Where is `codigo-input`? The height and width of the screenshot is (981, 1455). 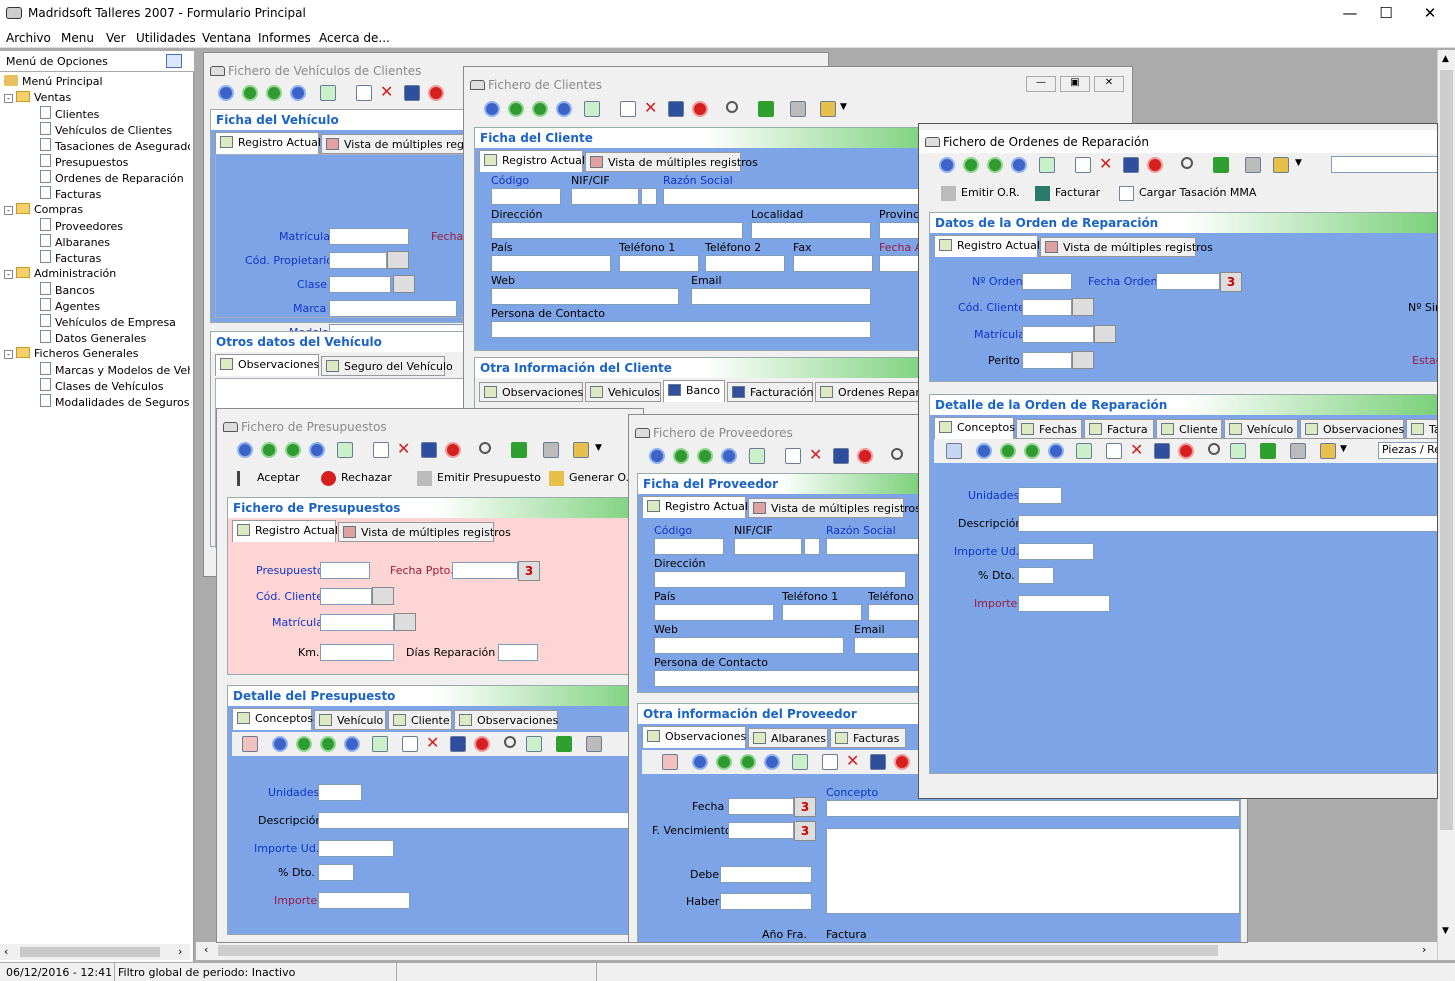
codigo-input is located at coordinates (526, 196).